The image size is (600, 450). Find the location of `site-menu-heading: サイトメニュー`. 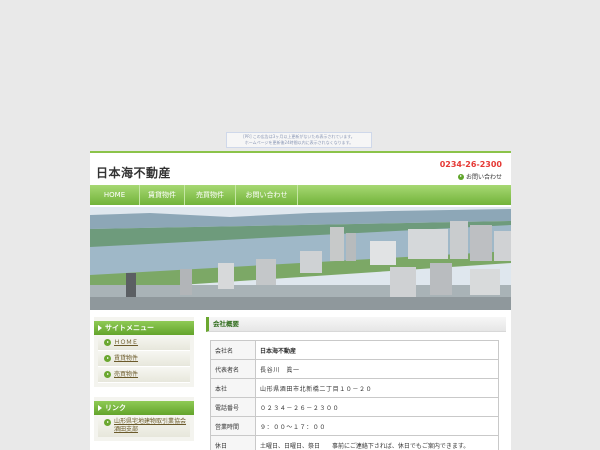

site-menu-heading: サイトメニュー is located at coordinates (144, 328).